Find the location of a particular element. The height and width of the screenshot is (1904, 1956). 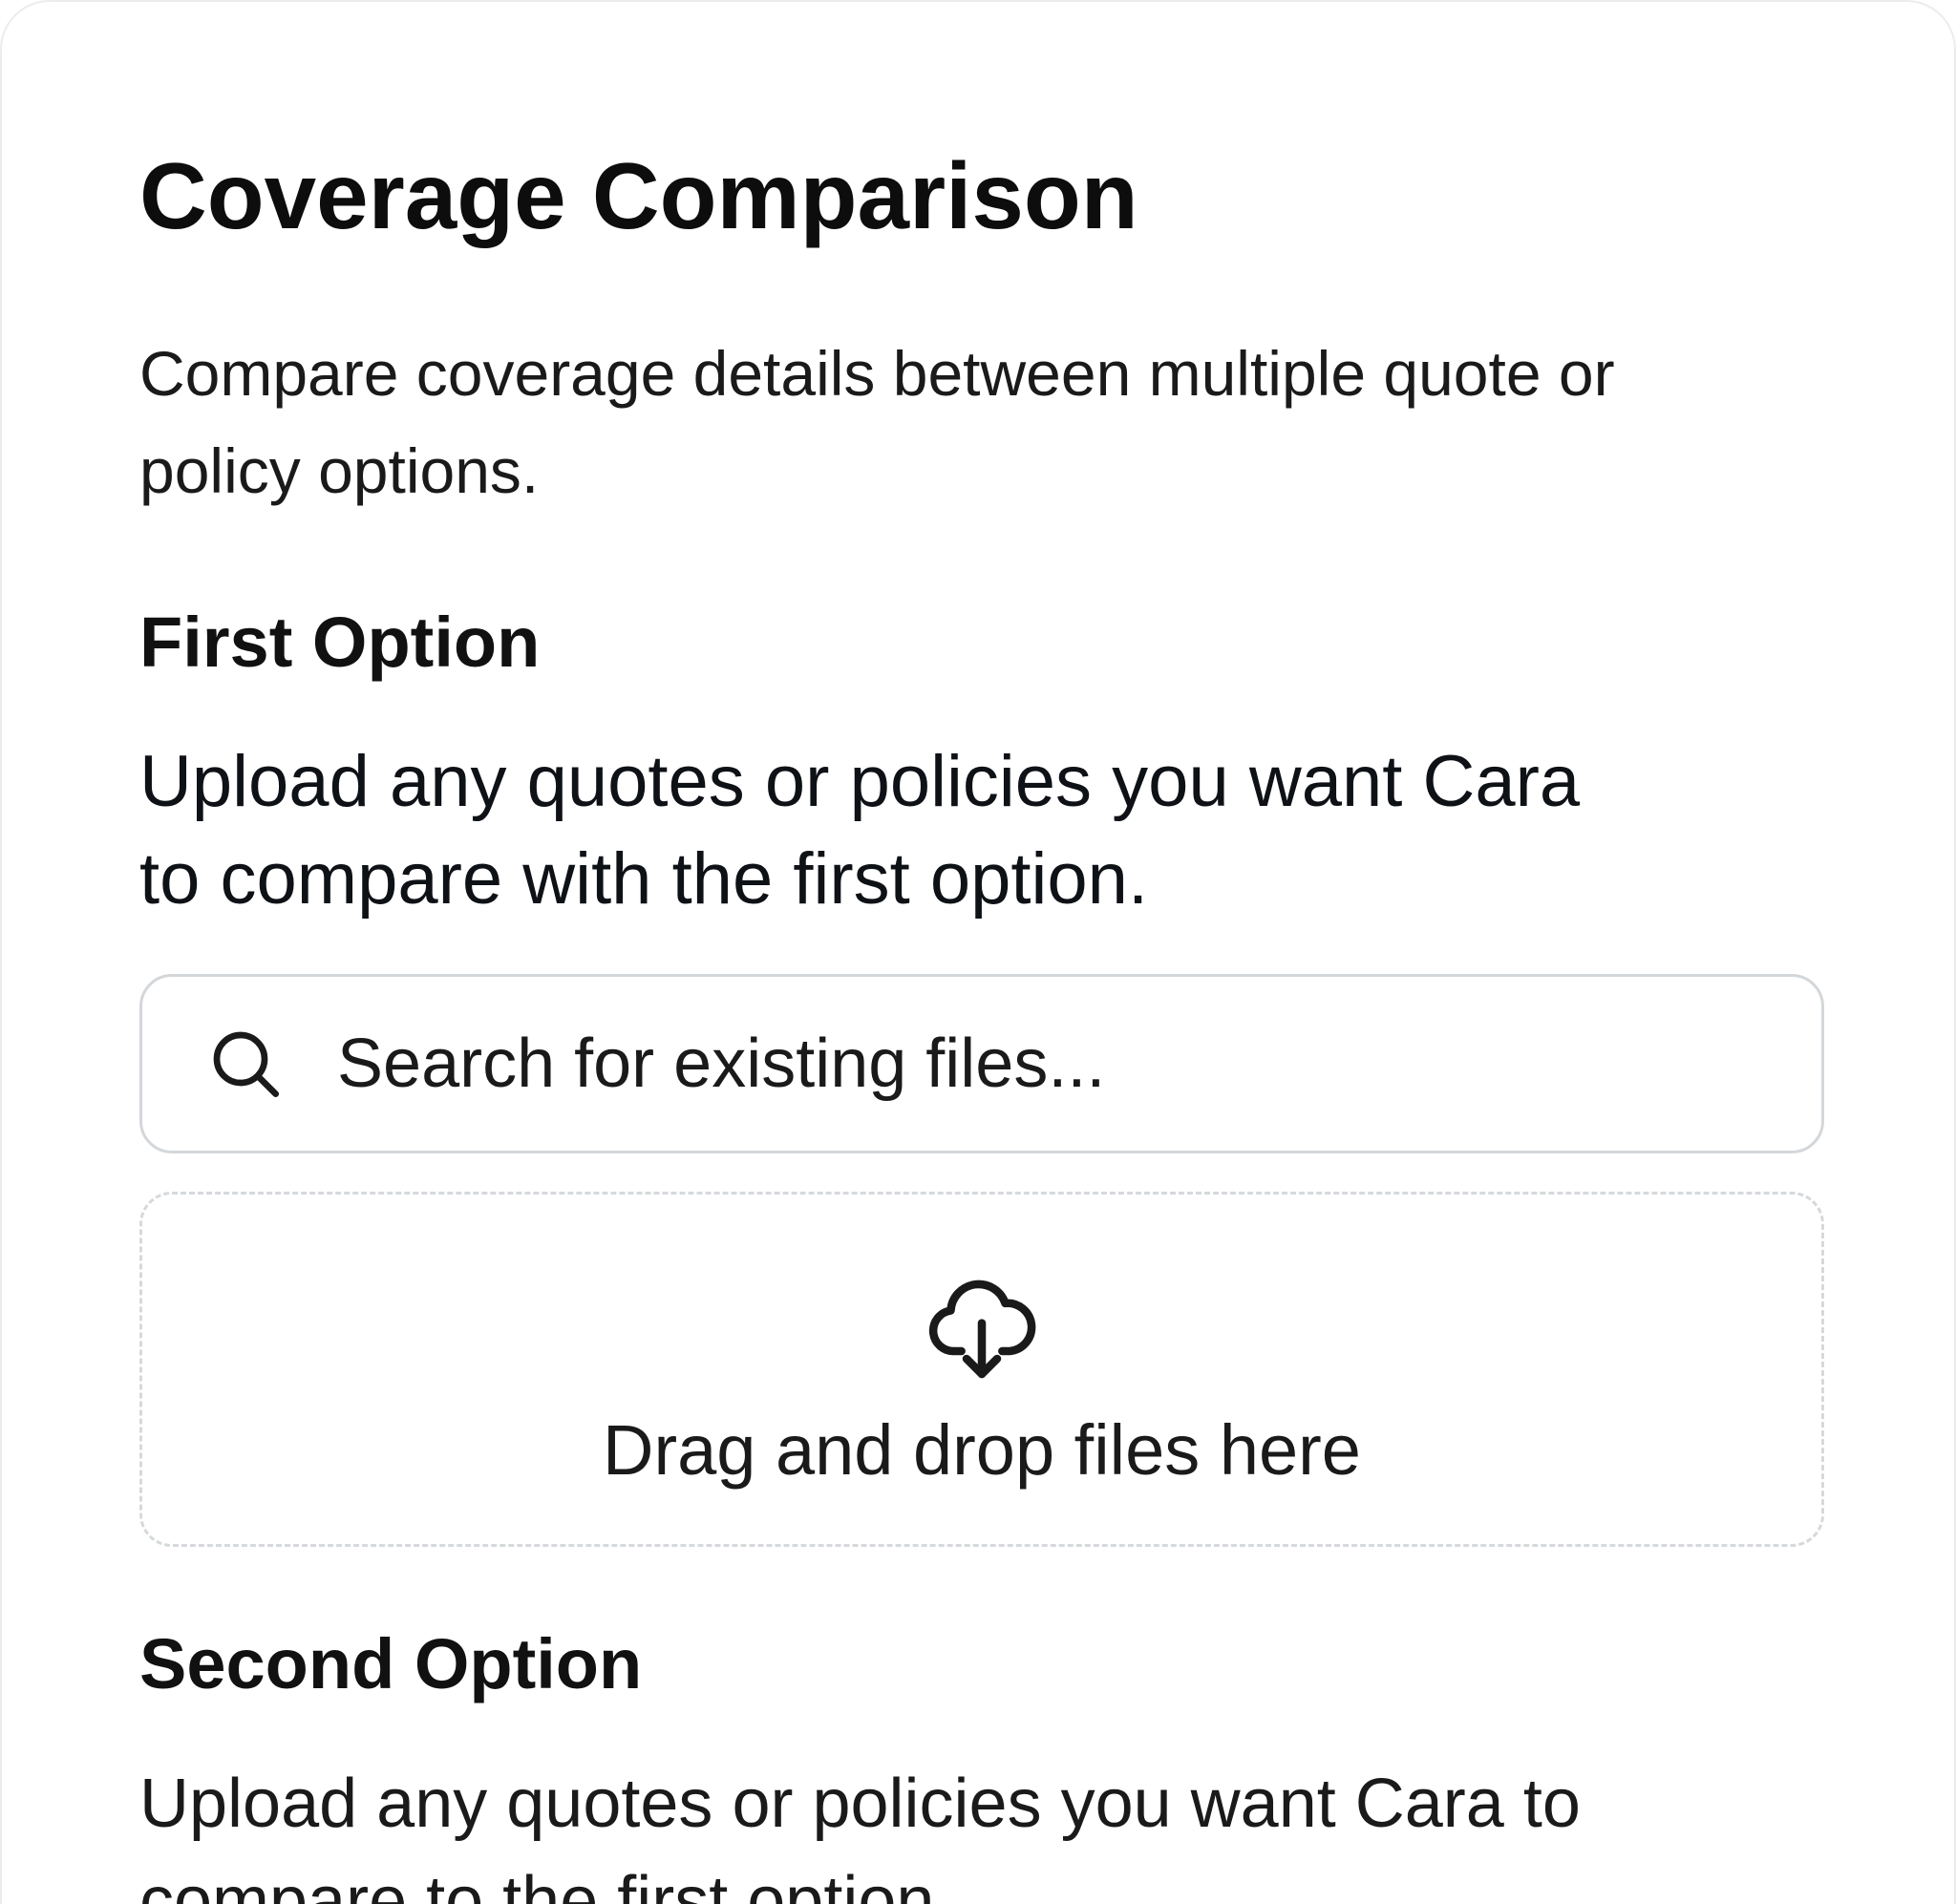

cloud-download-icon is located at coordinates (982, 1329).